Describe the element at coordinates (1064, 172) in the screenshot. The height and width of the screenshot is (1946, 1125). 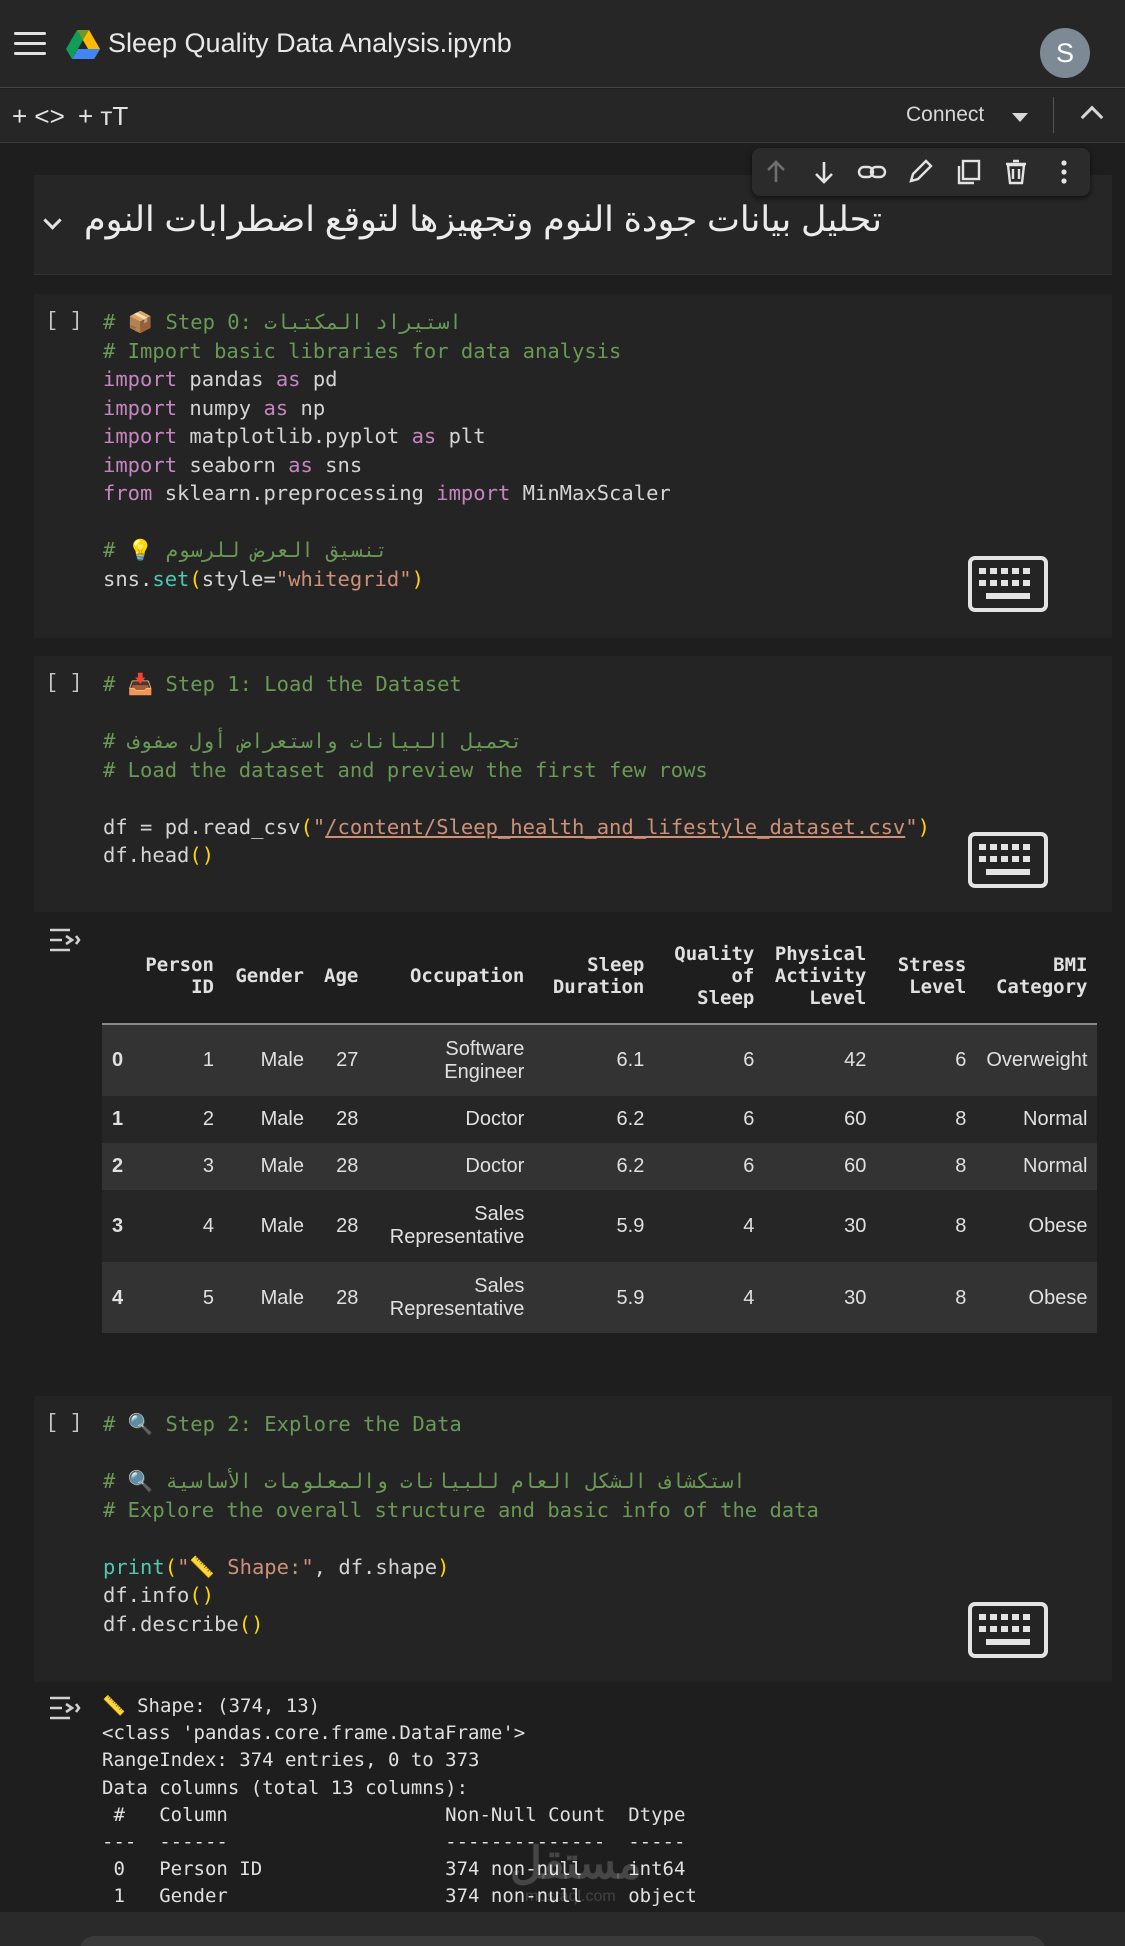
I see `more-options-icon` at that location.